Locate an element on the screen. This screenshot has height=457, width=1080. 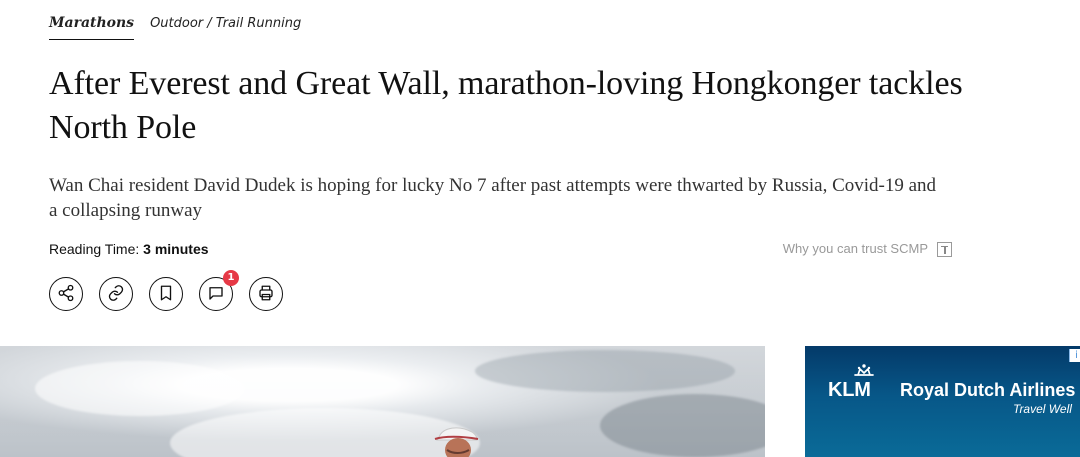
share-icon is located at coordinates (66, 294).